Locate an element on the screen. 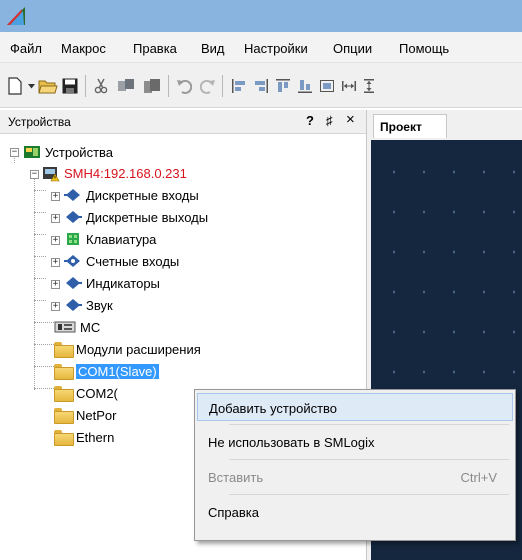 This screenshot has height=560, width=522. sound-icon is located at coordinates (74, 305).